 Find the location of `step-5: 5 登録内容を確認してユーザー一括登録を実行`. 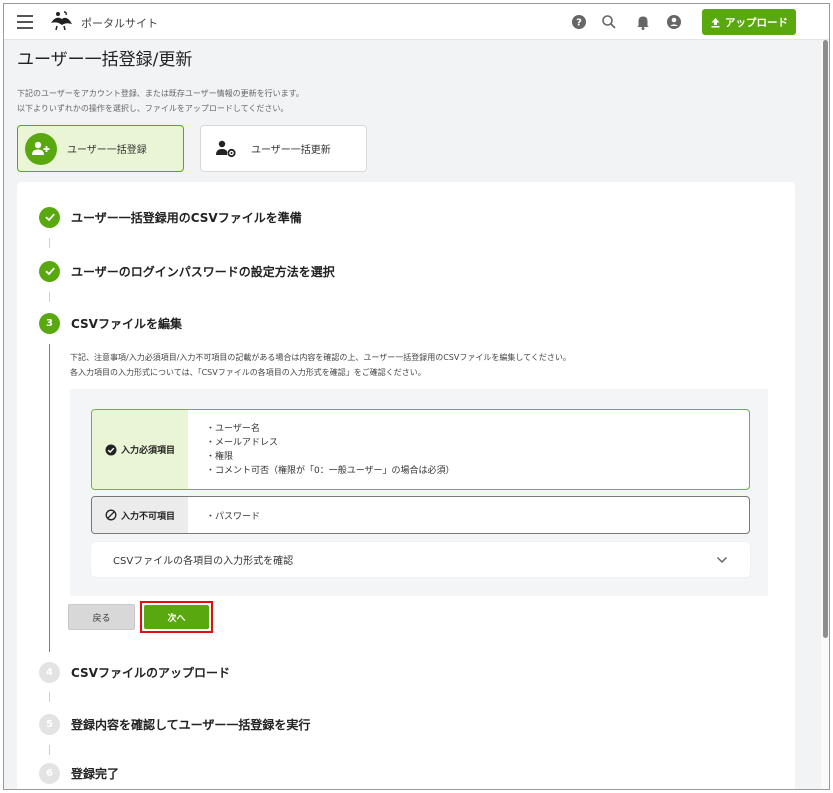

step-5: 5 登録内容を確認してユーザー一括登録を実行 is located at coordinates (174, 724).